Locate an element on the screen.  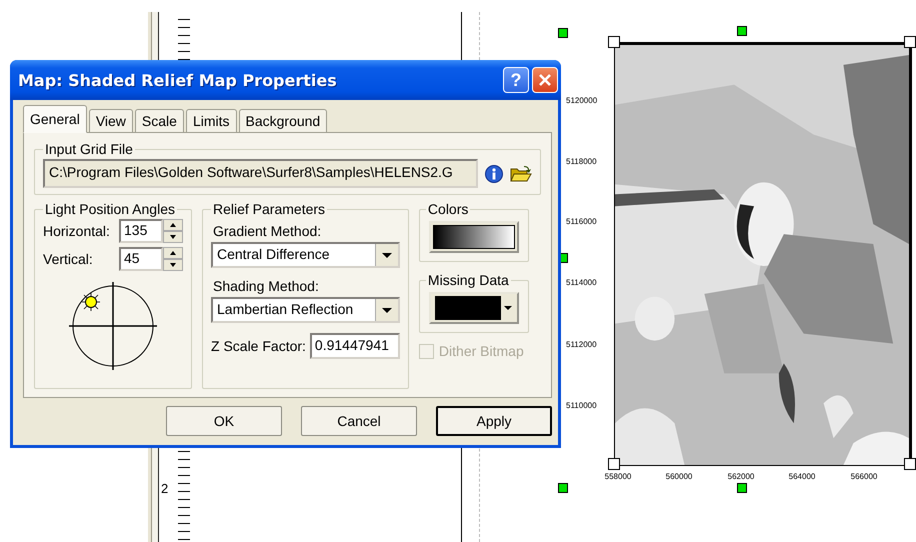
file-path-field: C:\Program Files\Golden Software\Surfer8\Samples\HELENS2.G is located at coordinates (260, 173).